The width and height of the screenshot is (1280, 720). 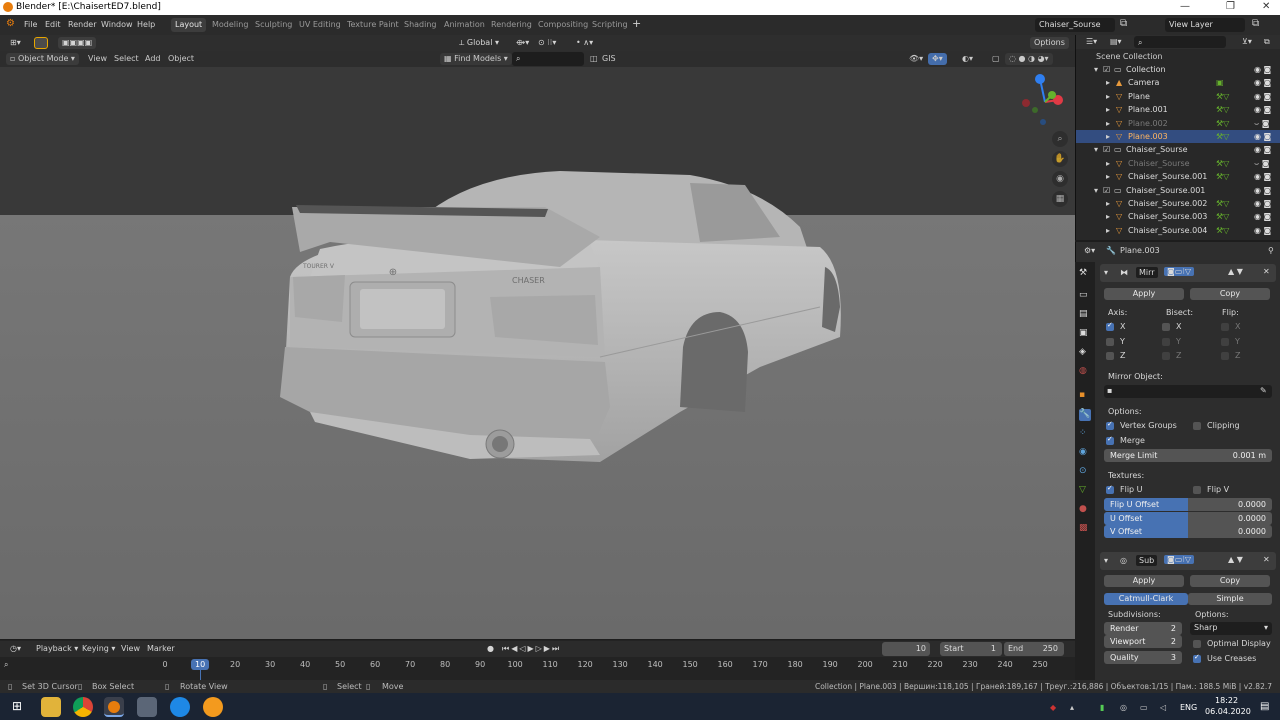 I want to click on menu-render: Render, so click(x=82, y=24).